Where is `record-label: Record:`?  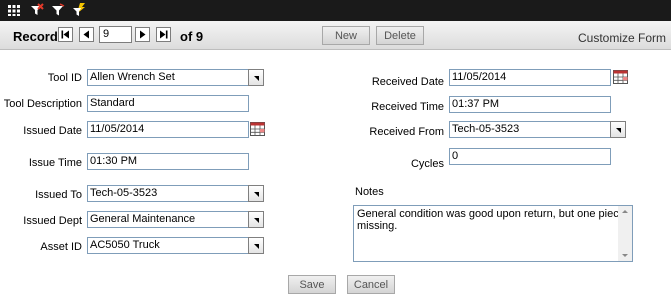 record-label: Record: is located at coordinates (38, 36).